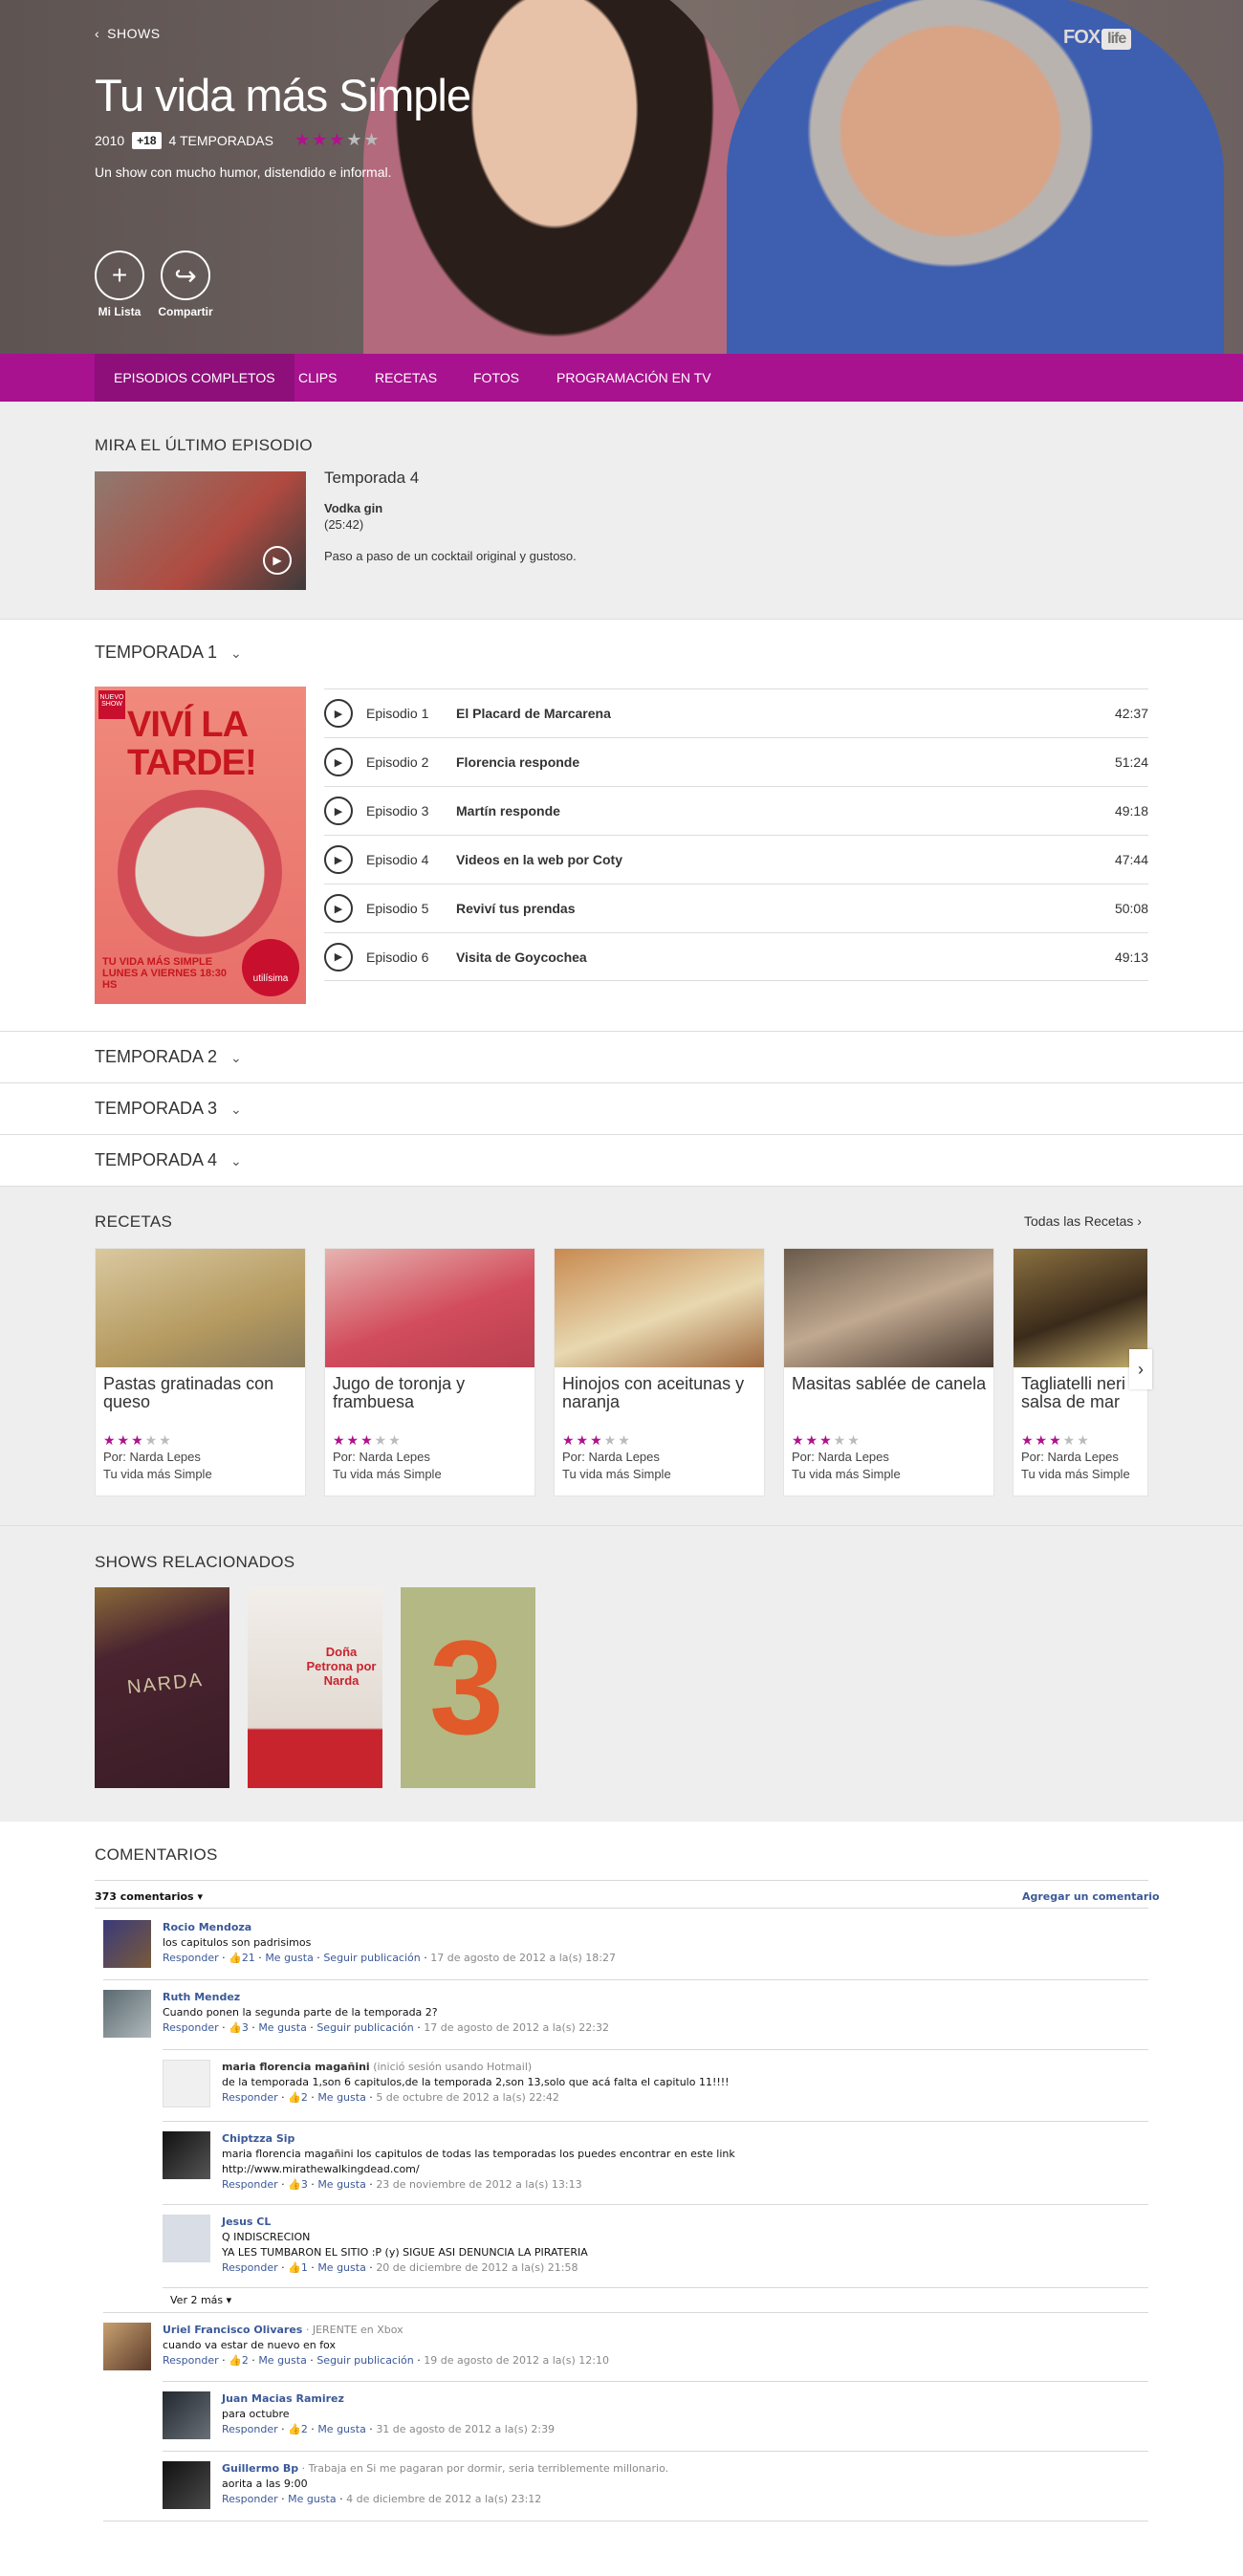  I want to click on season-2-toggle: TEMPORADA 2 ⌄, so click(168, 1057).